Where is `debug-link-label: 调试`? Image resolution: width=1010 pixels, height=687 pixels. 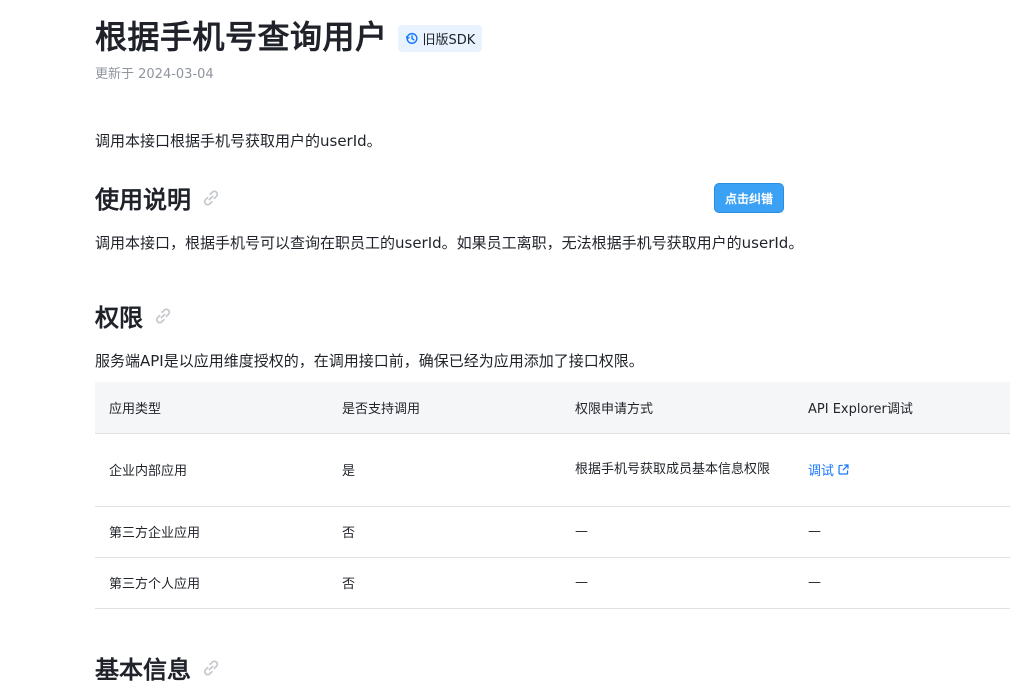
debug-link-label: 调试 is located at coordinates (821, 471).